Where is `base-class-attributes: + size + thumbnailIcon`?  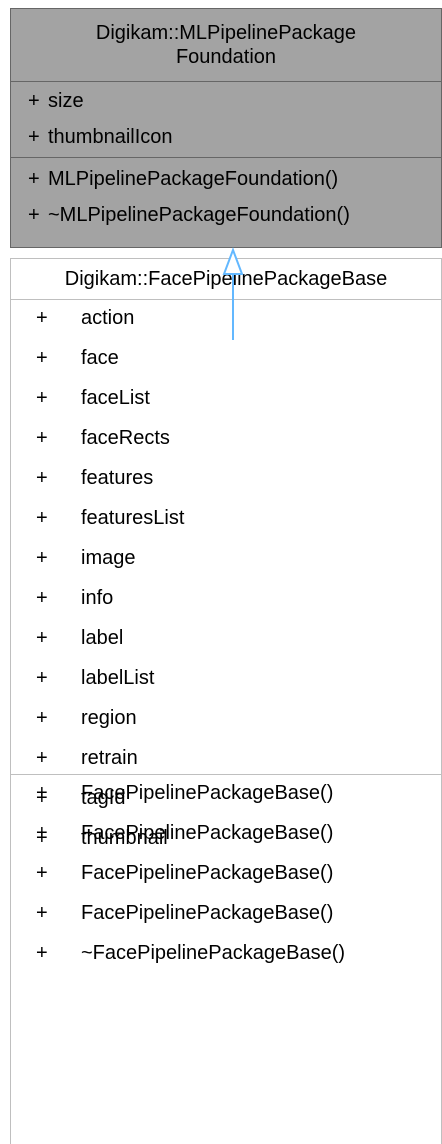
base-class-attributes: + size + thumbnailIcon is located at coordinates (226, 120).